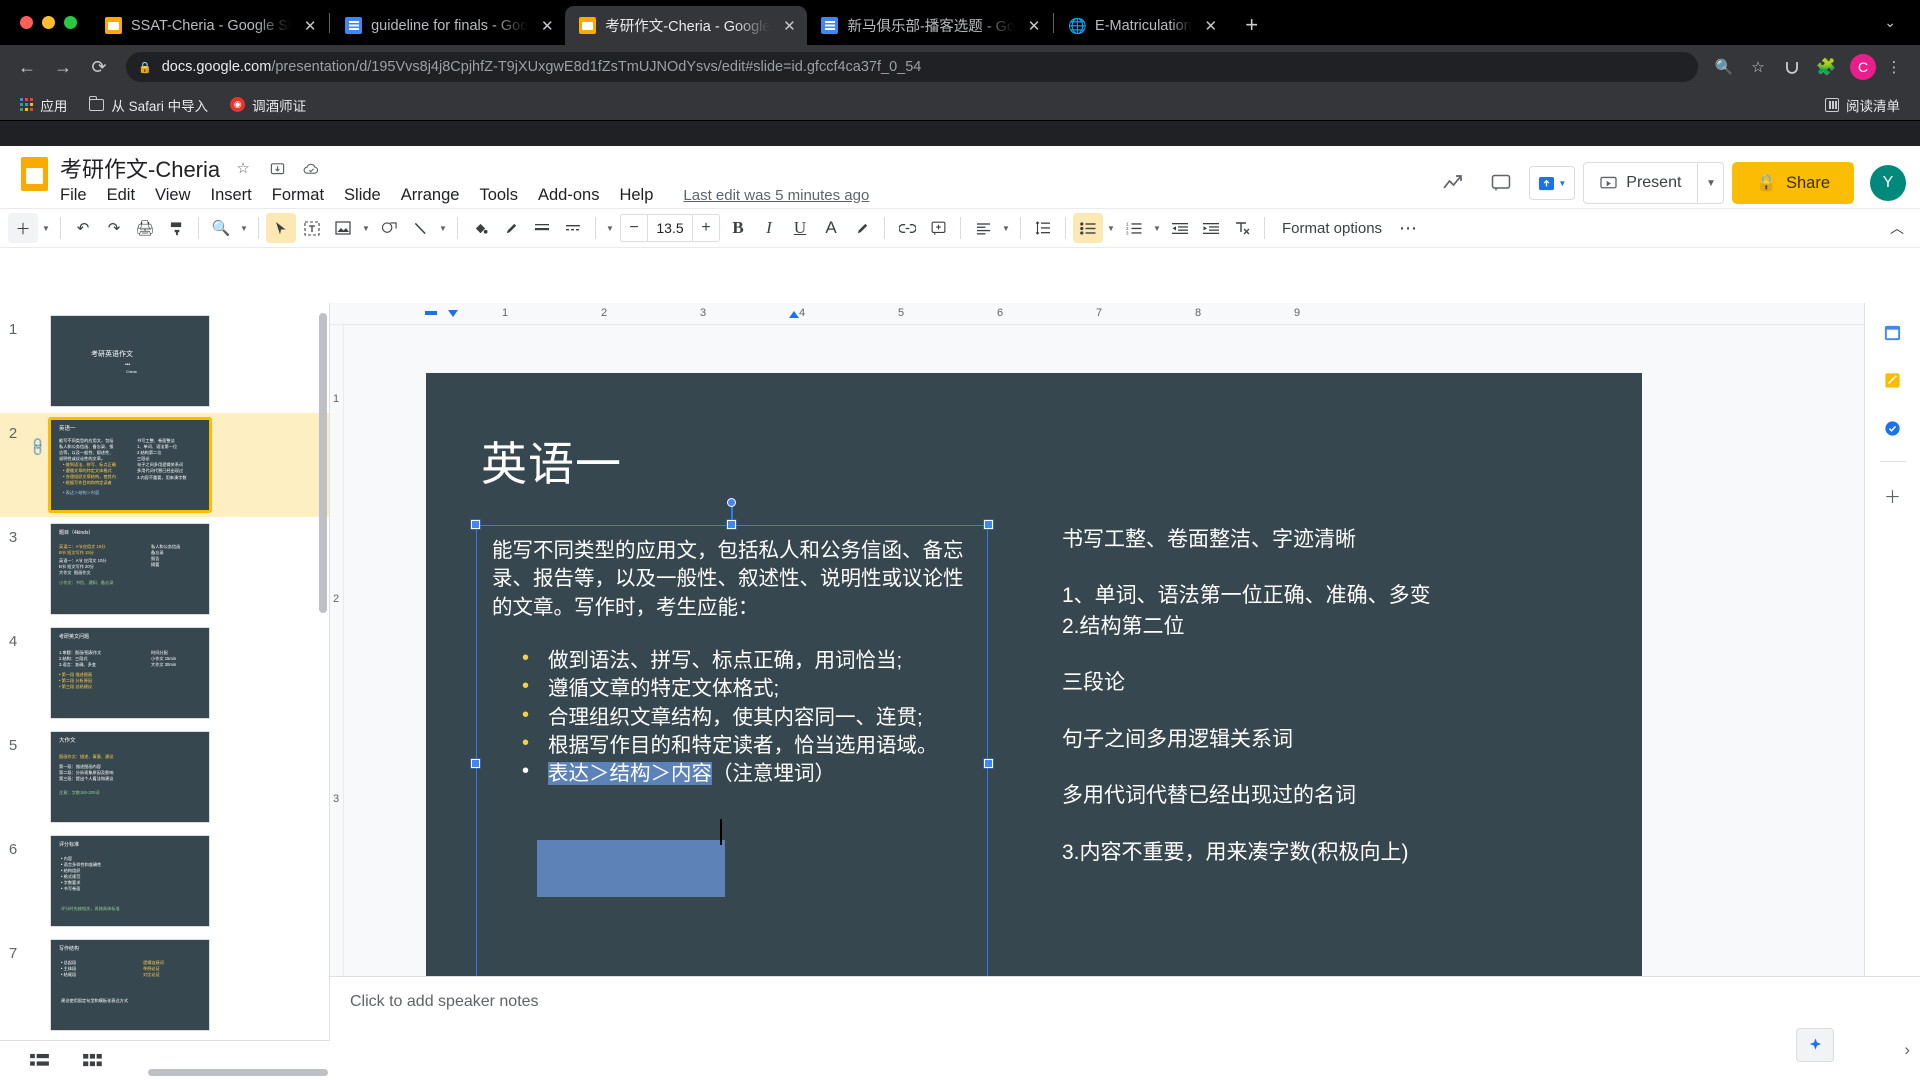  Describe the element at coordinates (26, 22) in the screenshot. I see `close-window-button` at that location.